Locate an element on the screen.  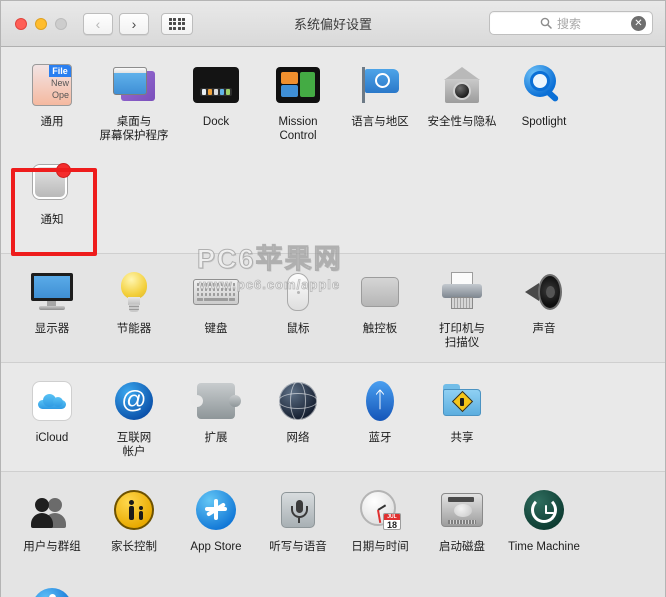
security-privacy-icon is located at coordinates (462, 85).